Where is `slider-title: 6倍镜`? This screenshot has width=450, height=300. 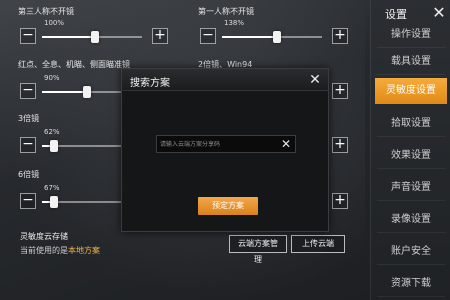 slider-title: 6倍镜 is located at coordinates (29, 174).